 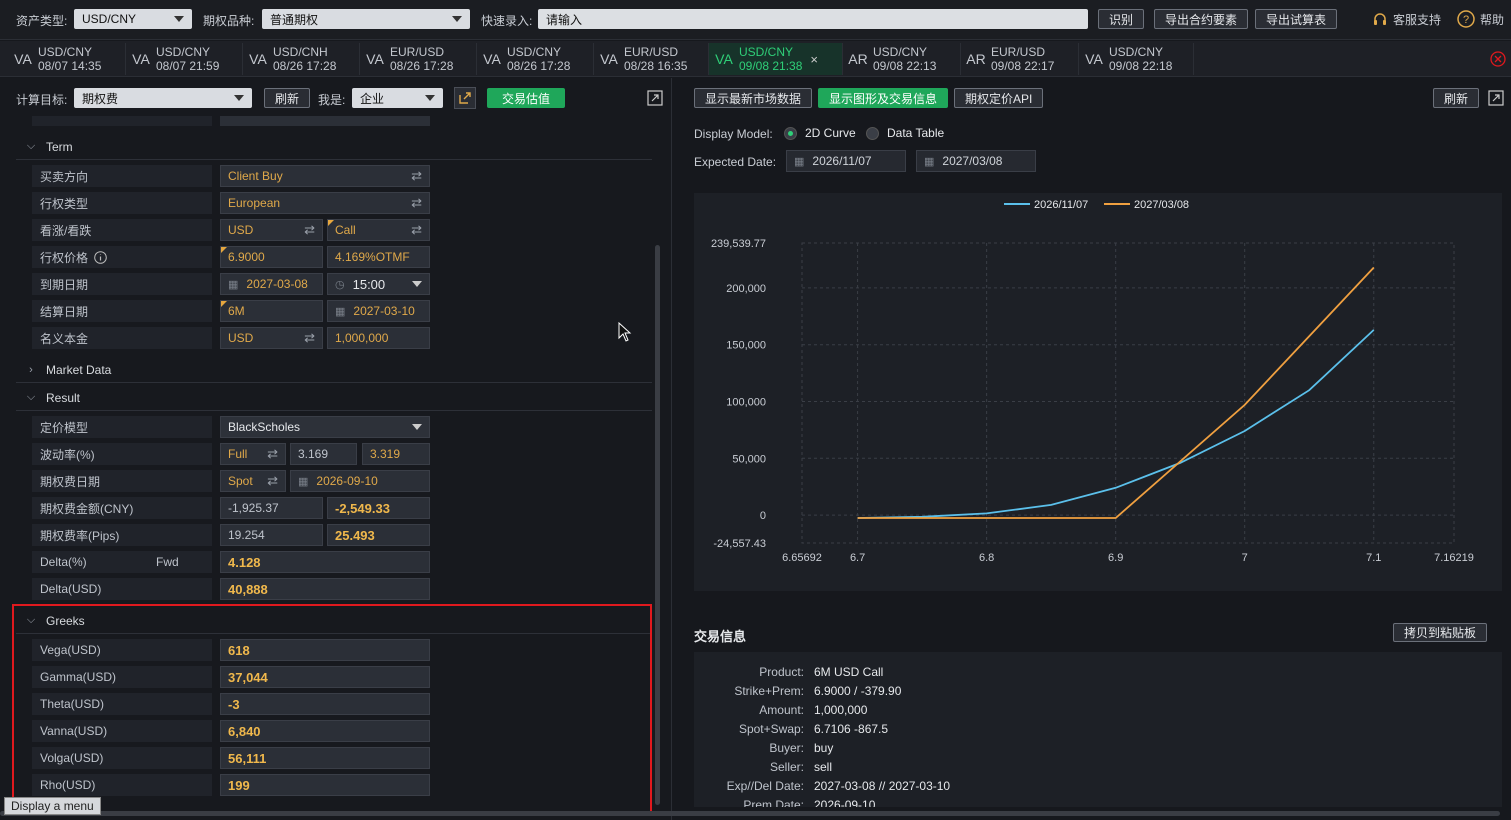 What do you see at coordinates (976, 161) in the screenshot?
I see `expected-date-2-picker: ▦ 2027/03/08` at bounding box center [976, 161].